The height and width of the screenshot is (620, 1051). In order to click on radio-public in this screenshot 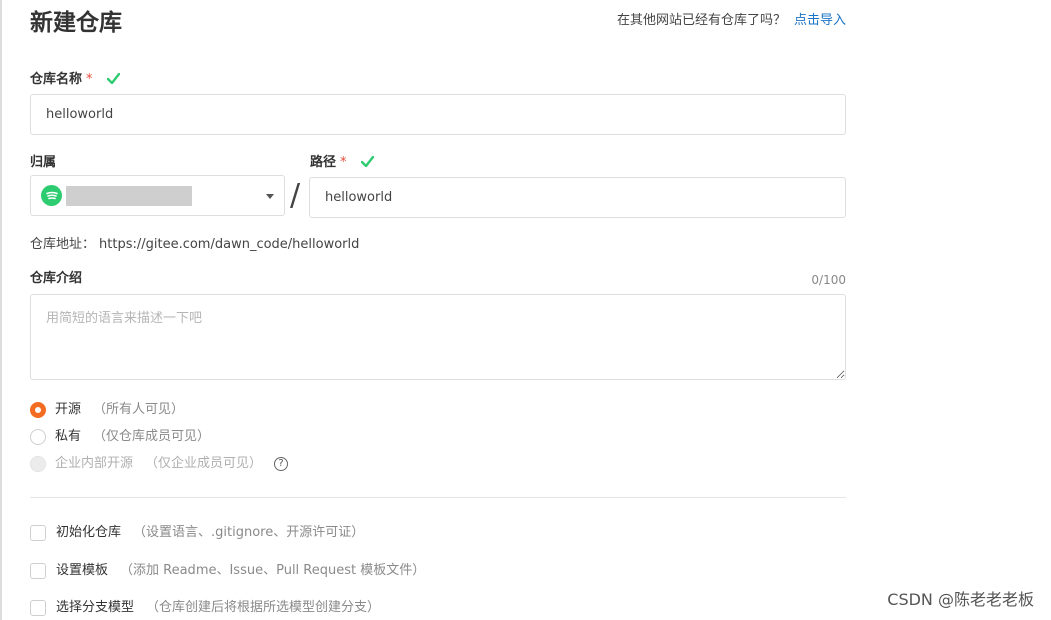, I will do `click(38, 410)`.